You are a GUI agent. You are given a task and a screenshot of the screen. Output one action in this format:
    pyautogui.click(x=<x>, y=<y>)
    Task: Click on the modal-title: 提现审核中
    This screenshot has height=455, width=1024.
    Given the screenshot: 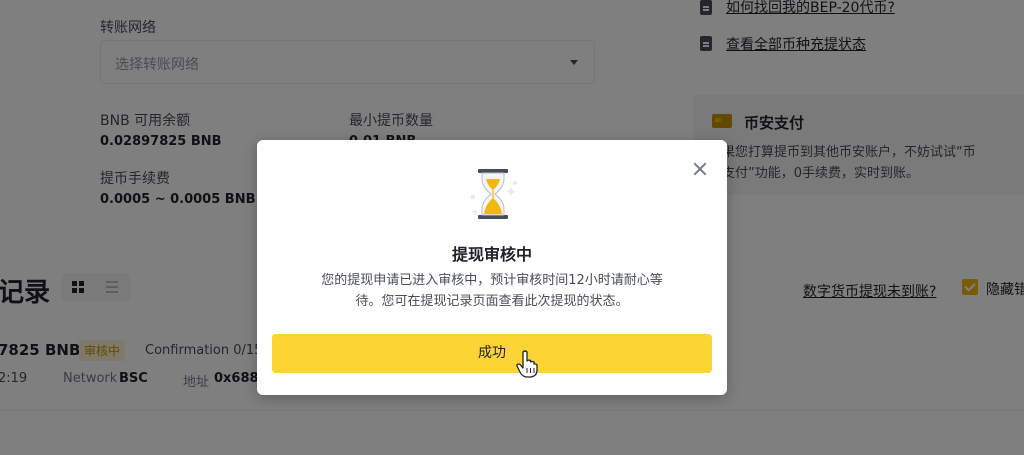 What is the action you would take?
    pyautogui.click(x=491, y=254)
    